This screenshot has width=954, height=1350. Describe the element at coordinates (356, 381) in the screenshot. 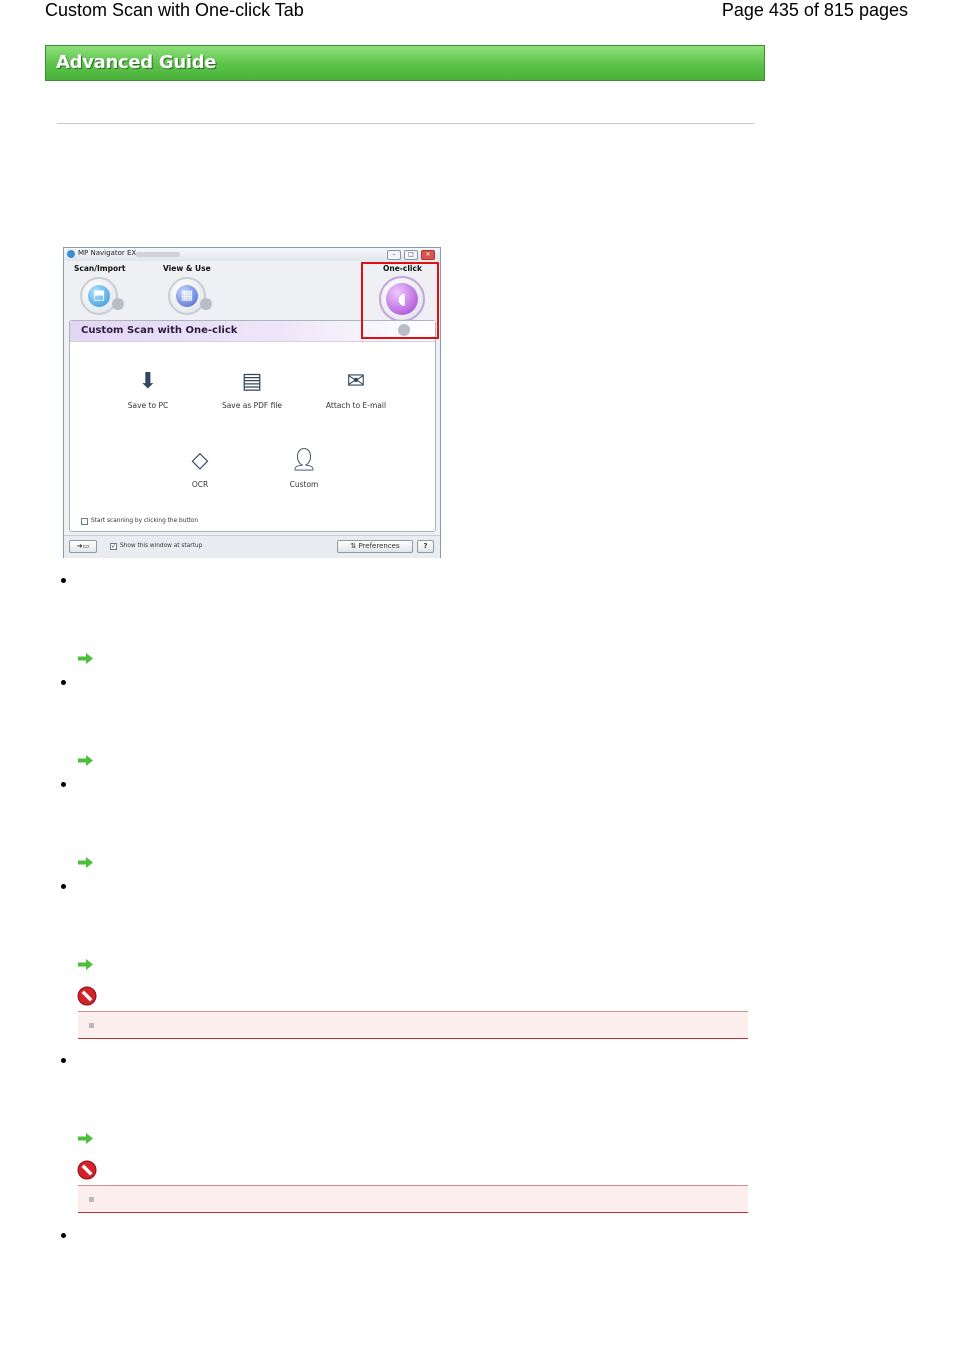

I see `mail-icon: ✉` at that location.